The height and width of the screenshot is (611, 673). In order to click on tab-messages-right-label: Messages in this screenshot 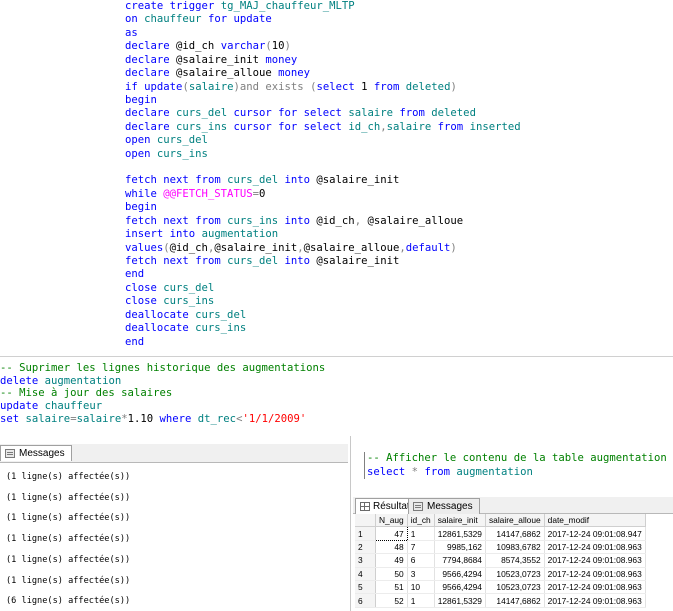, I will do `click(450, 506)`.